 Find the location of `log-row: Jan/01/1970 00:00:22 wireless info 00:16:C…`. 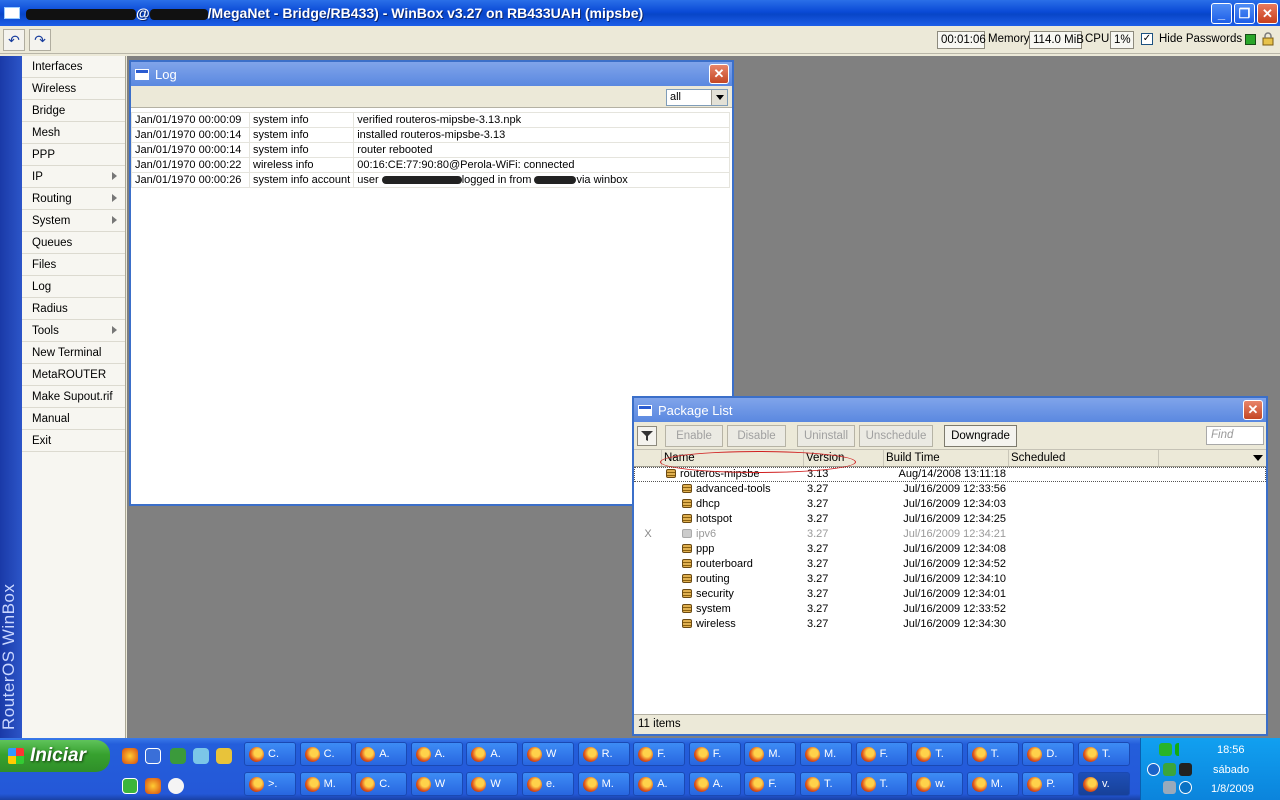

log-row: Jan/01/1970 00:00:22 wireless info 00:16:C… is located at coordinates (431, 165).